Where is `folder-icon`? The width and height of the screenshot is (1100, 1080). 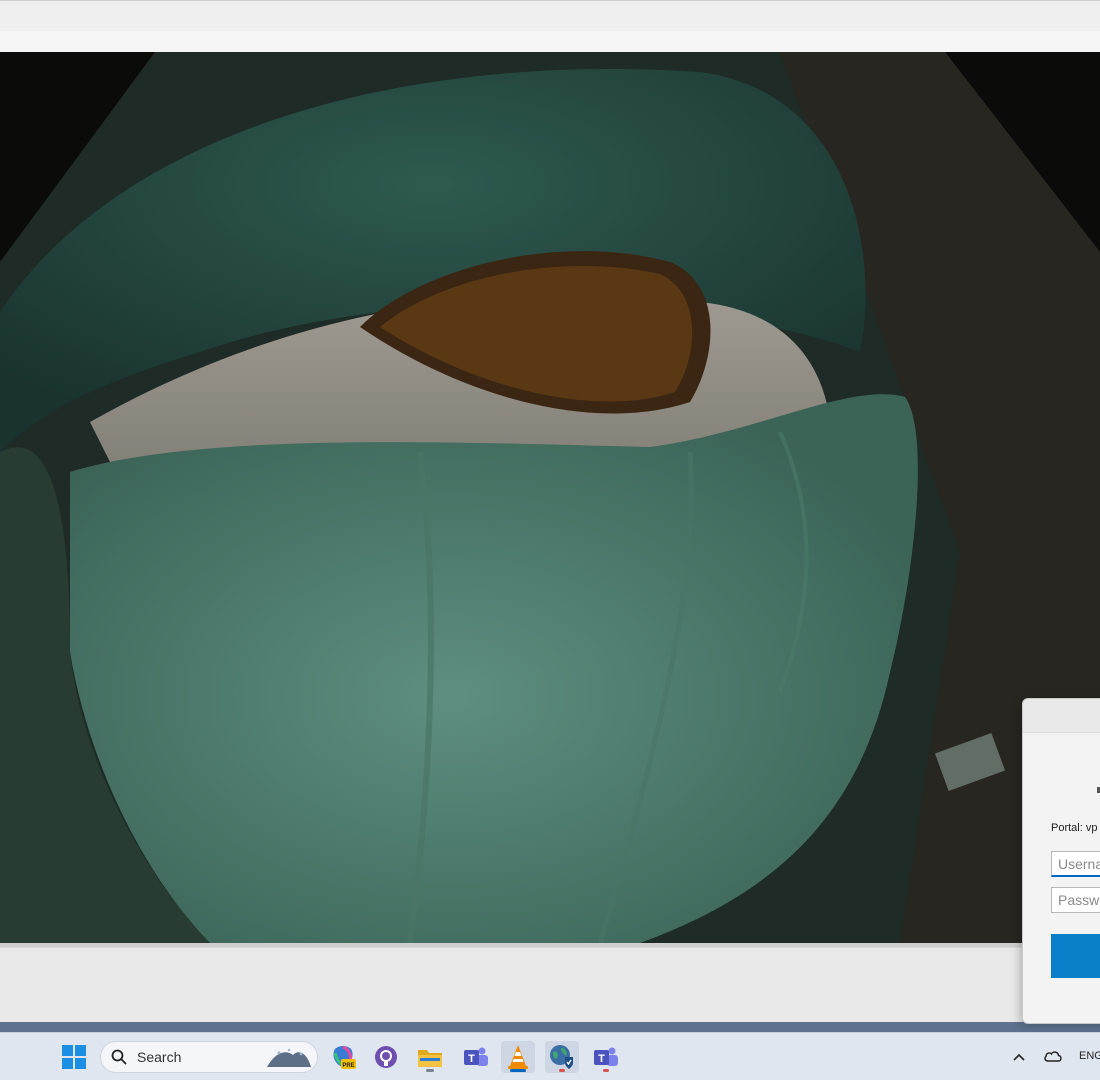
folder-icon is located at coordinates (430, 1058).